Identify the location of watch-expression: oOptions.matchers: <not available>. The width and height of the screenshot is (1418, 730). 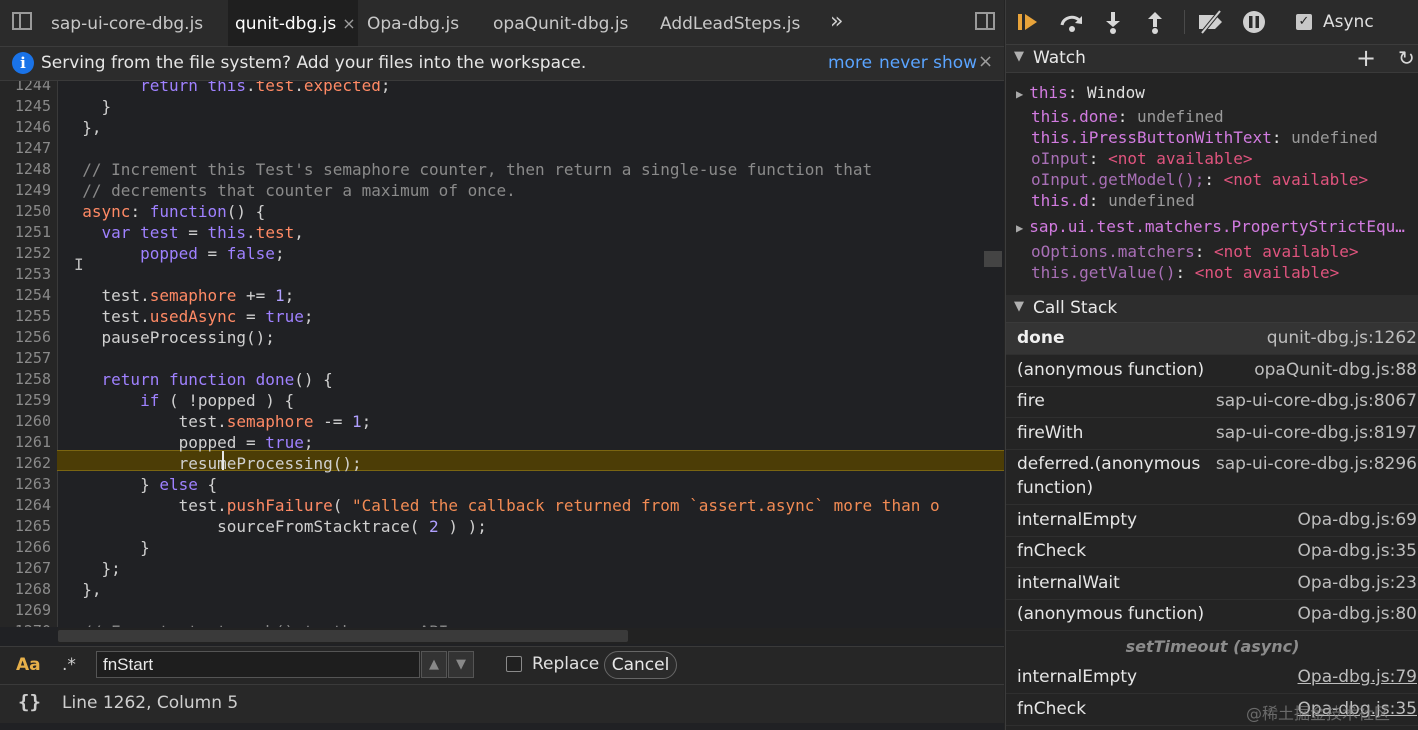
(1195, 251).